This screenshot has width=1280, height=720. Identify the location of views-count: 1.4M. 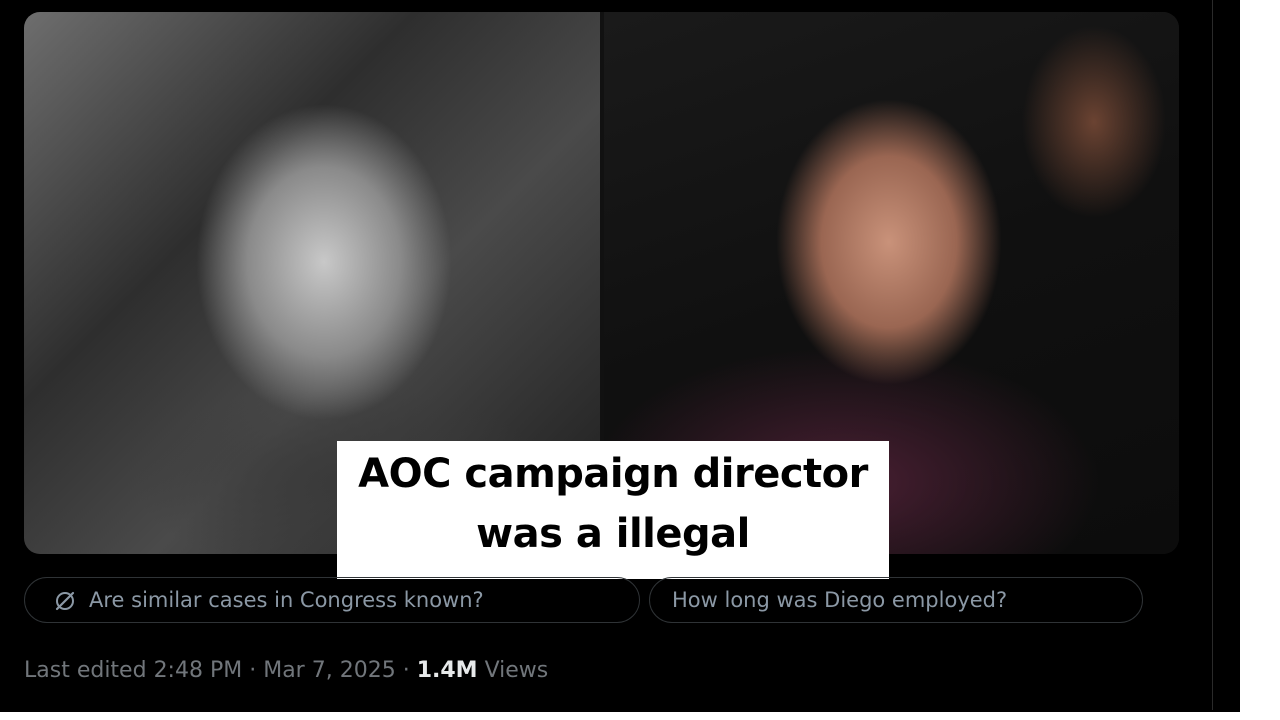
(447, 670).